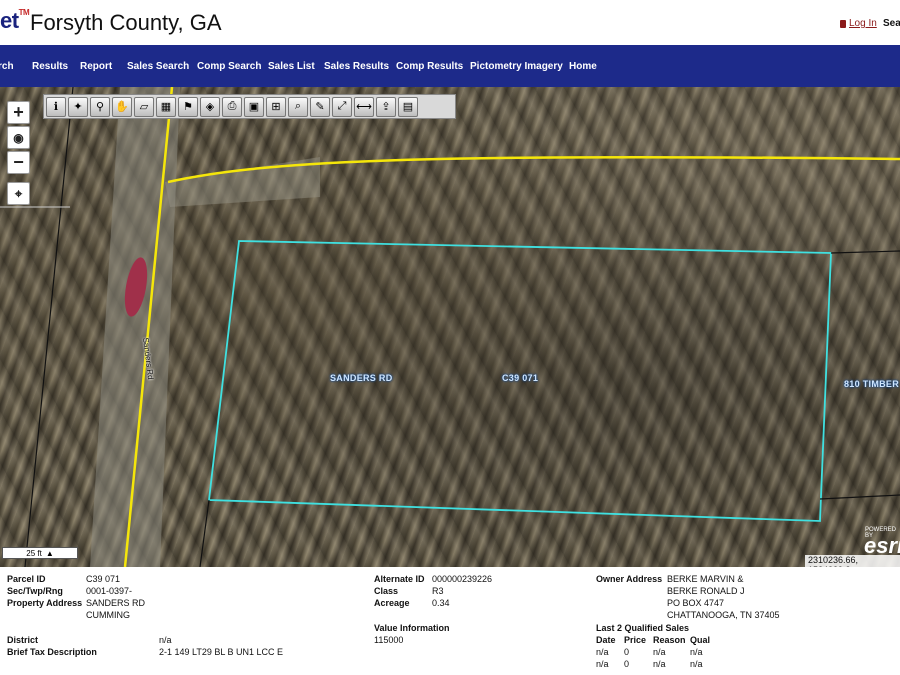 The height and width of the screenshot is (675, 900). Describe the element at coordinates (188, 106) in the screenshot. I see `pin-icon: ⚑` at that location.